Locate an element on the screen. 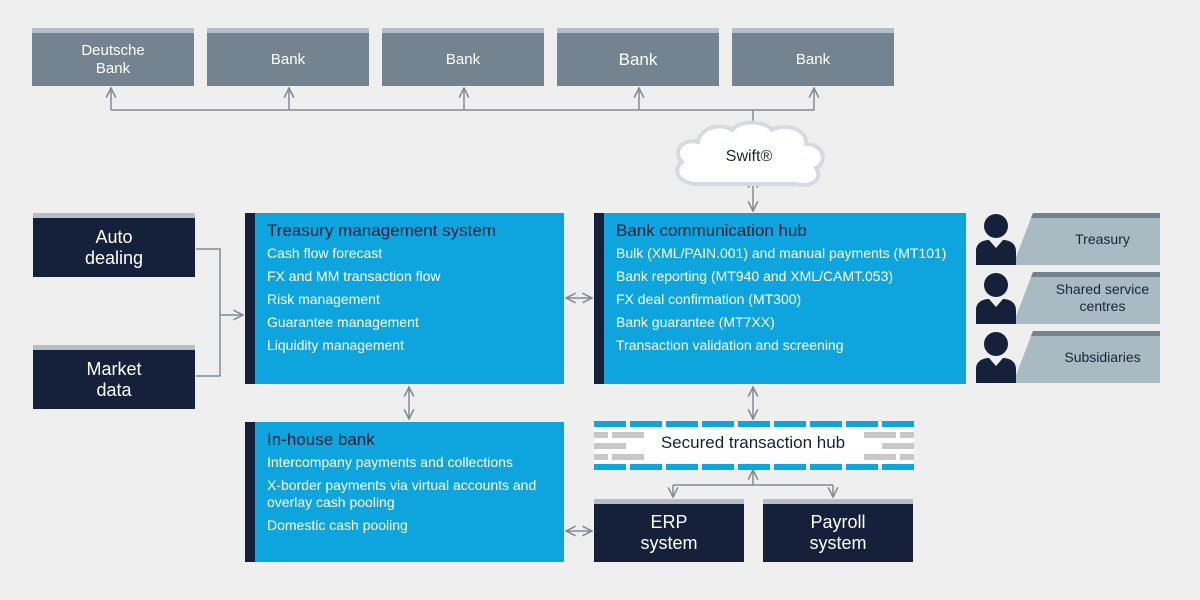 This screenshot has height=600, width=1200. bank-deutsche-bank: Deutsche Bank is located at coordinates (113, 57).